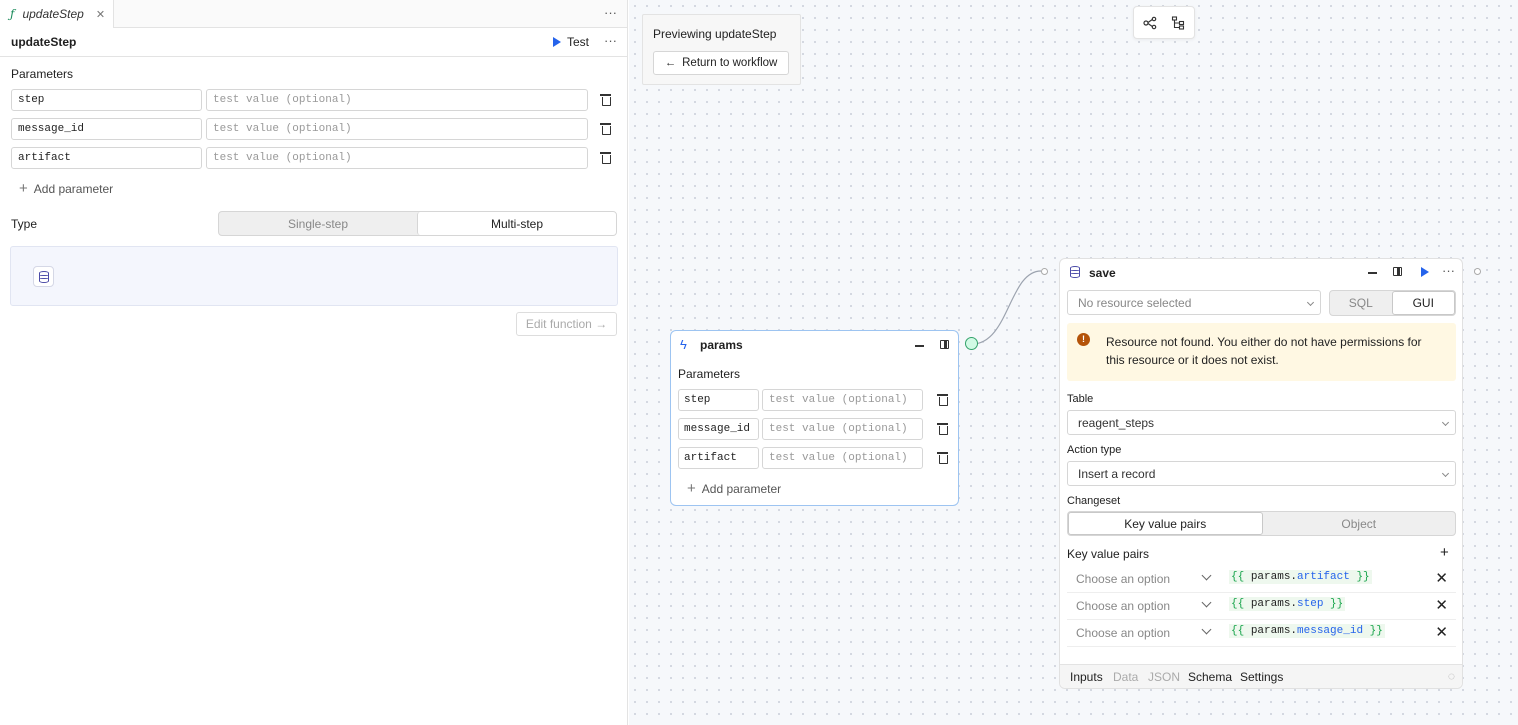 This screenshot has width=1518, height=725. What do you see at coordinates (1423, 303) in the screenshot?
I see `mode-option-gui: GUI` at bounding box center [1423, 303].